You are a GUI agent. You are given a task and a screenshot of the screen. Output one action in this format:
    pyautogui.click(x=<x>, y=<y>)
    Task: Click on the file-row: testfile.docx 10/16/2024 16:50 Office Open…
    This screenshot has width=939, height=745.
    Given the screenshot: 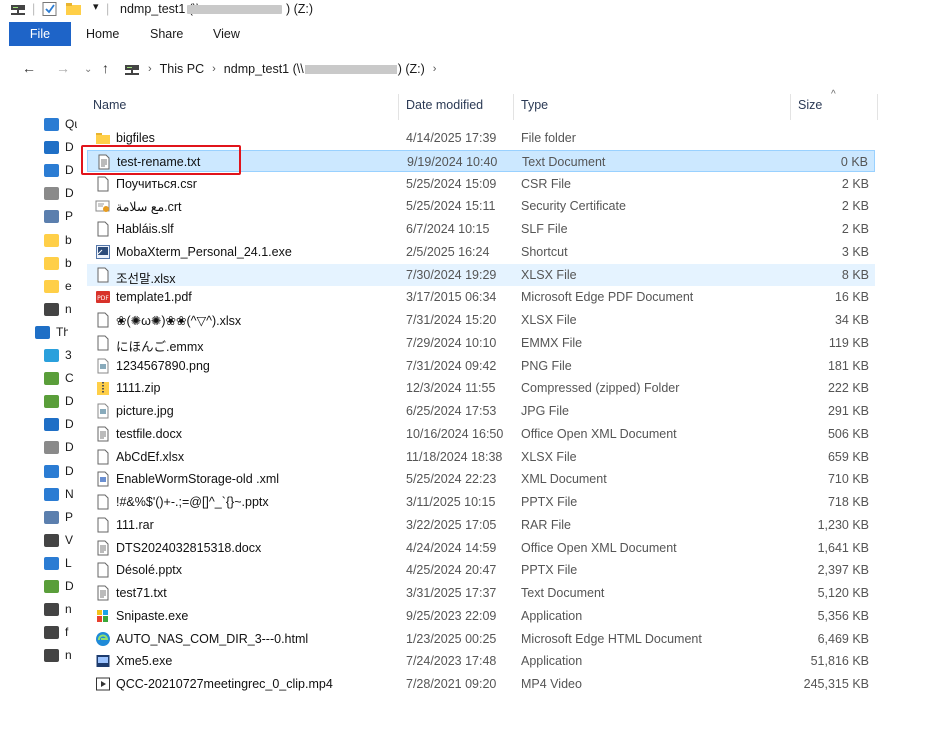 What is the action you would take?
    pyautogui.click(x=481, y=434)
    